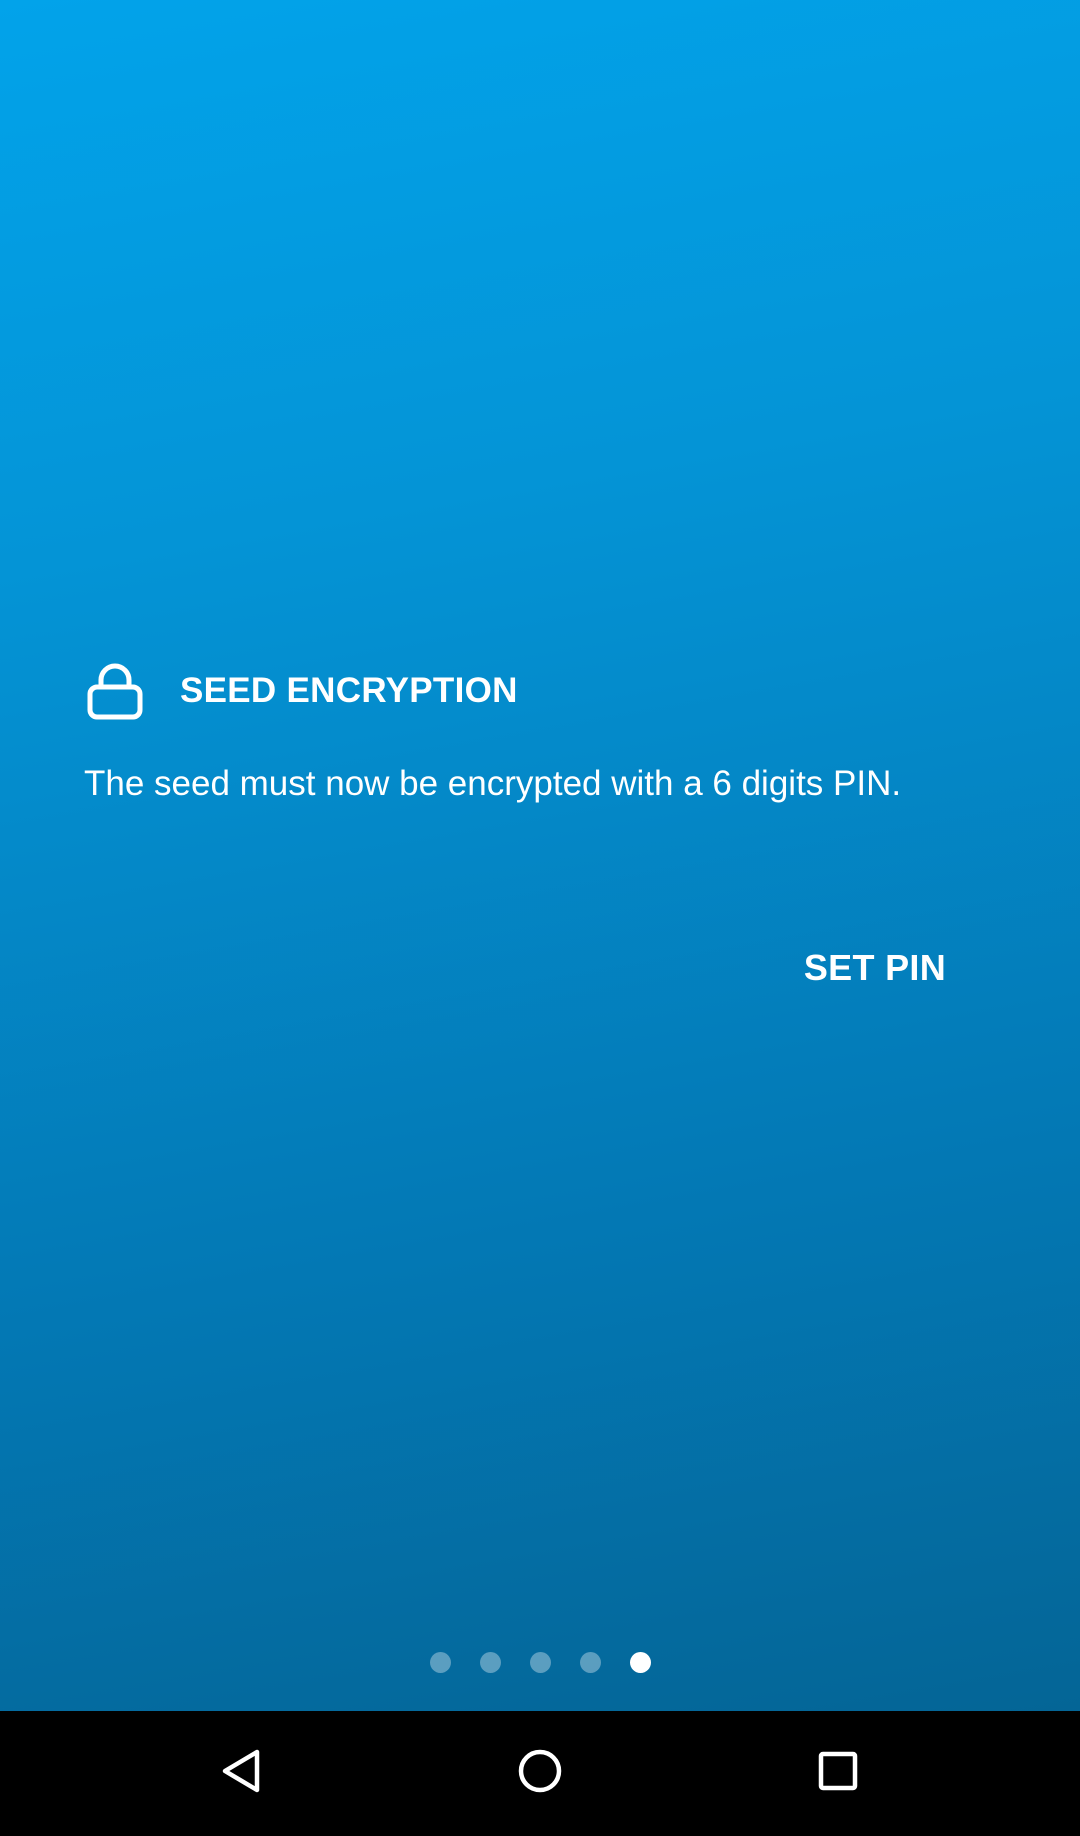  What do you see at coordinates (115, 691) in the screenshot?
I see `lock-icon` at bounding box center [115, 691].